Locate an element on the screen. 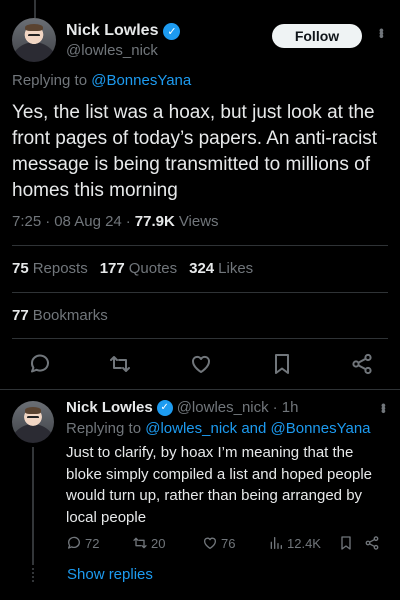 This screenshot has height=600, width=400. reply-author-avatar is located at coordinates (33, 422).